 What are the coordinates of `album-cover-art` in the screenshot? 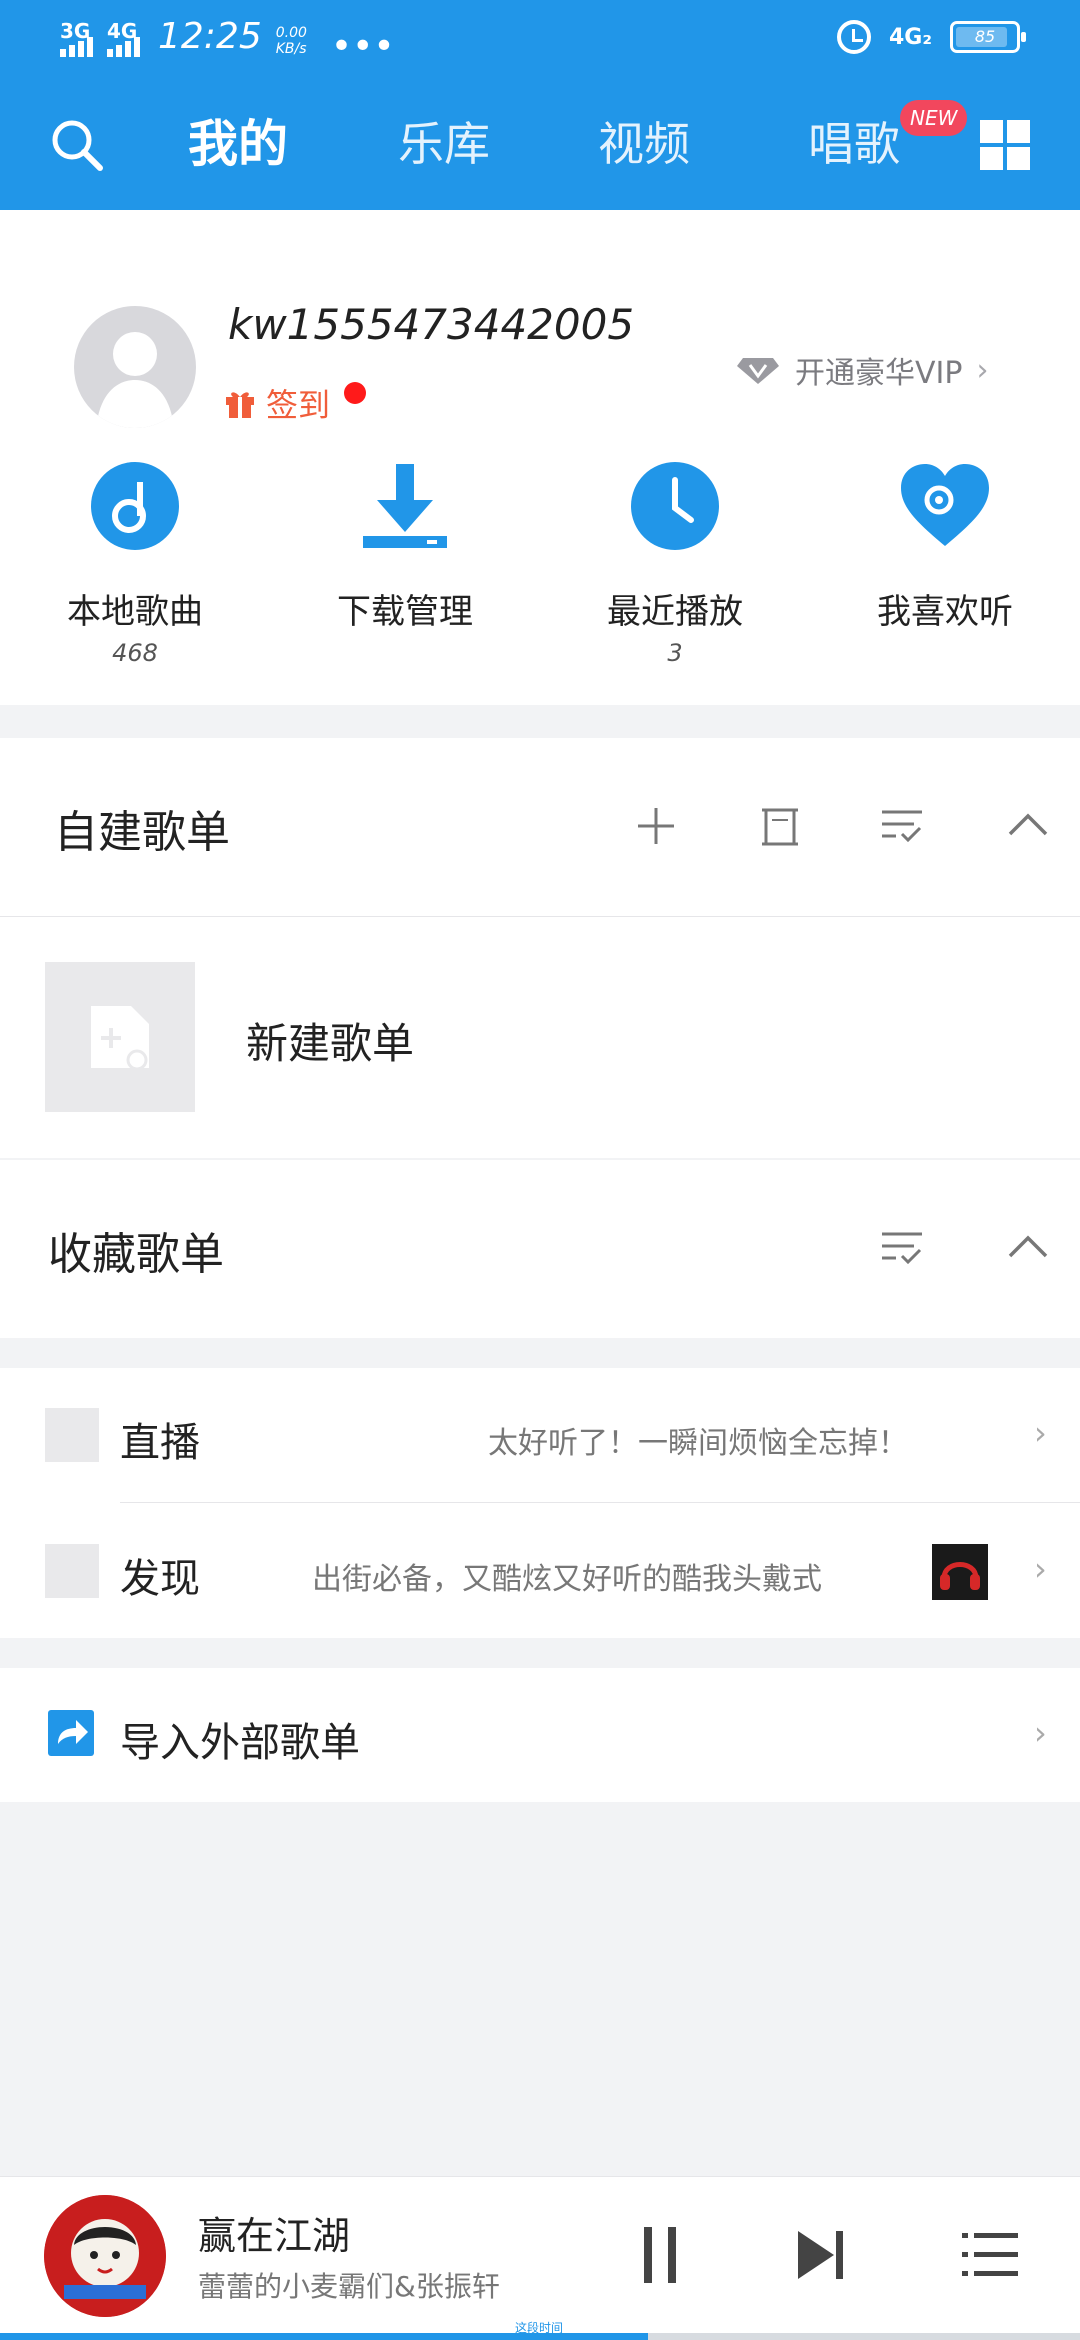 It's located at (105, 2256).